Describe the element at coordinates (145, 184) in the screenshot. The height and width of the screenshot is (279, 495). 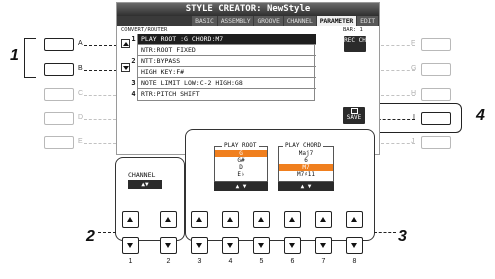
I see `channel-arrows: ▲▼` at that location.